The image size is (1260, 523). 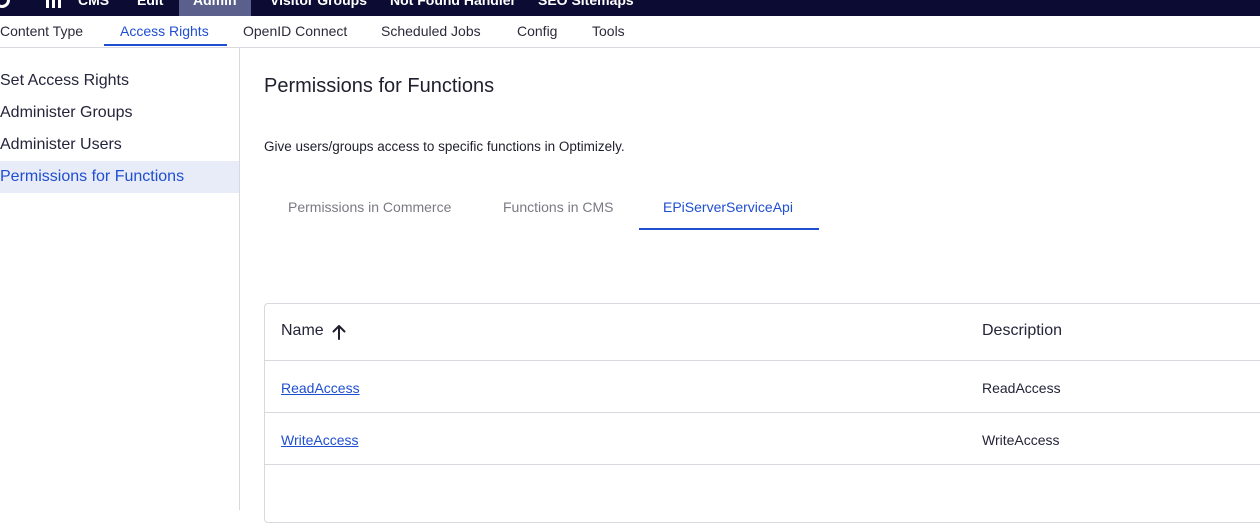 What do you see at coordinates (728, 207) in the screenshot?
I see `tab-episerverserviceapi: EPiServerServiceApi` at bounding box center [728, 207].